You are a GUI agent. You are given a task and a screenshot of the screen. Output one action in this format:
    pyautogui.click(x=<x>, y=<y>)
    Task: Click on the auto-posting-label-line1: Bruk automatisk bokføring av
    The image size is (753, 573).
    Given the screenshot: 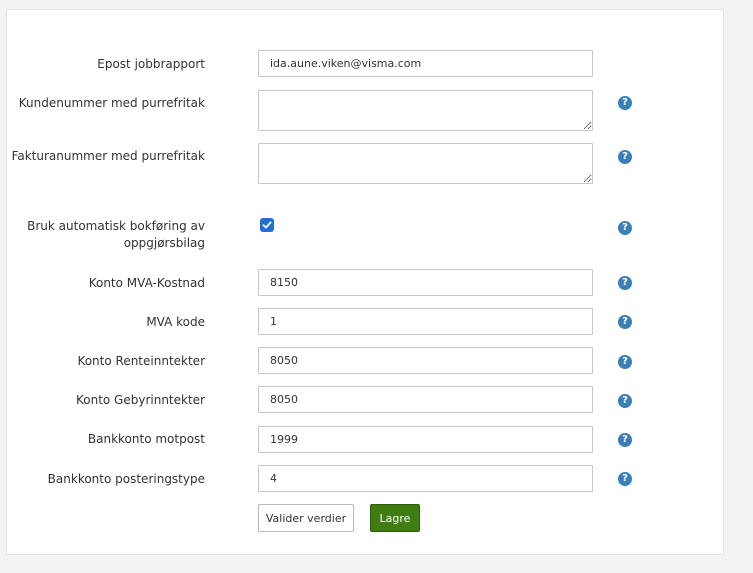 What is the action you would take?
    pyautogui.click(x=116, y=226)
    